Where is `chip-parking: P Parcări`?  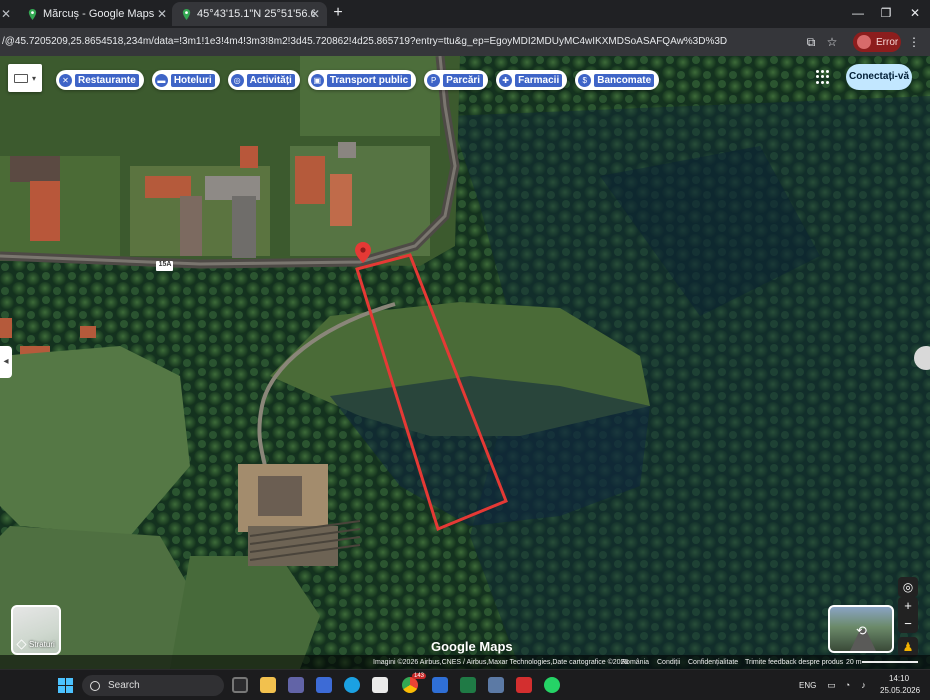 chip-parking: P Parcări is located at coordinates (456, 80).